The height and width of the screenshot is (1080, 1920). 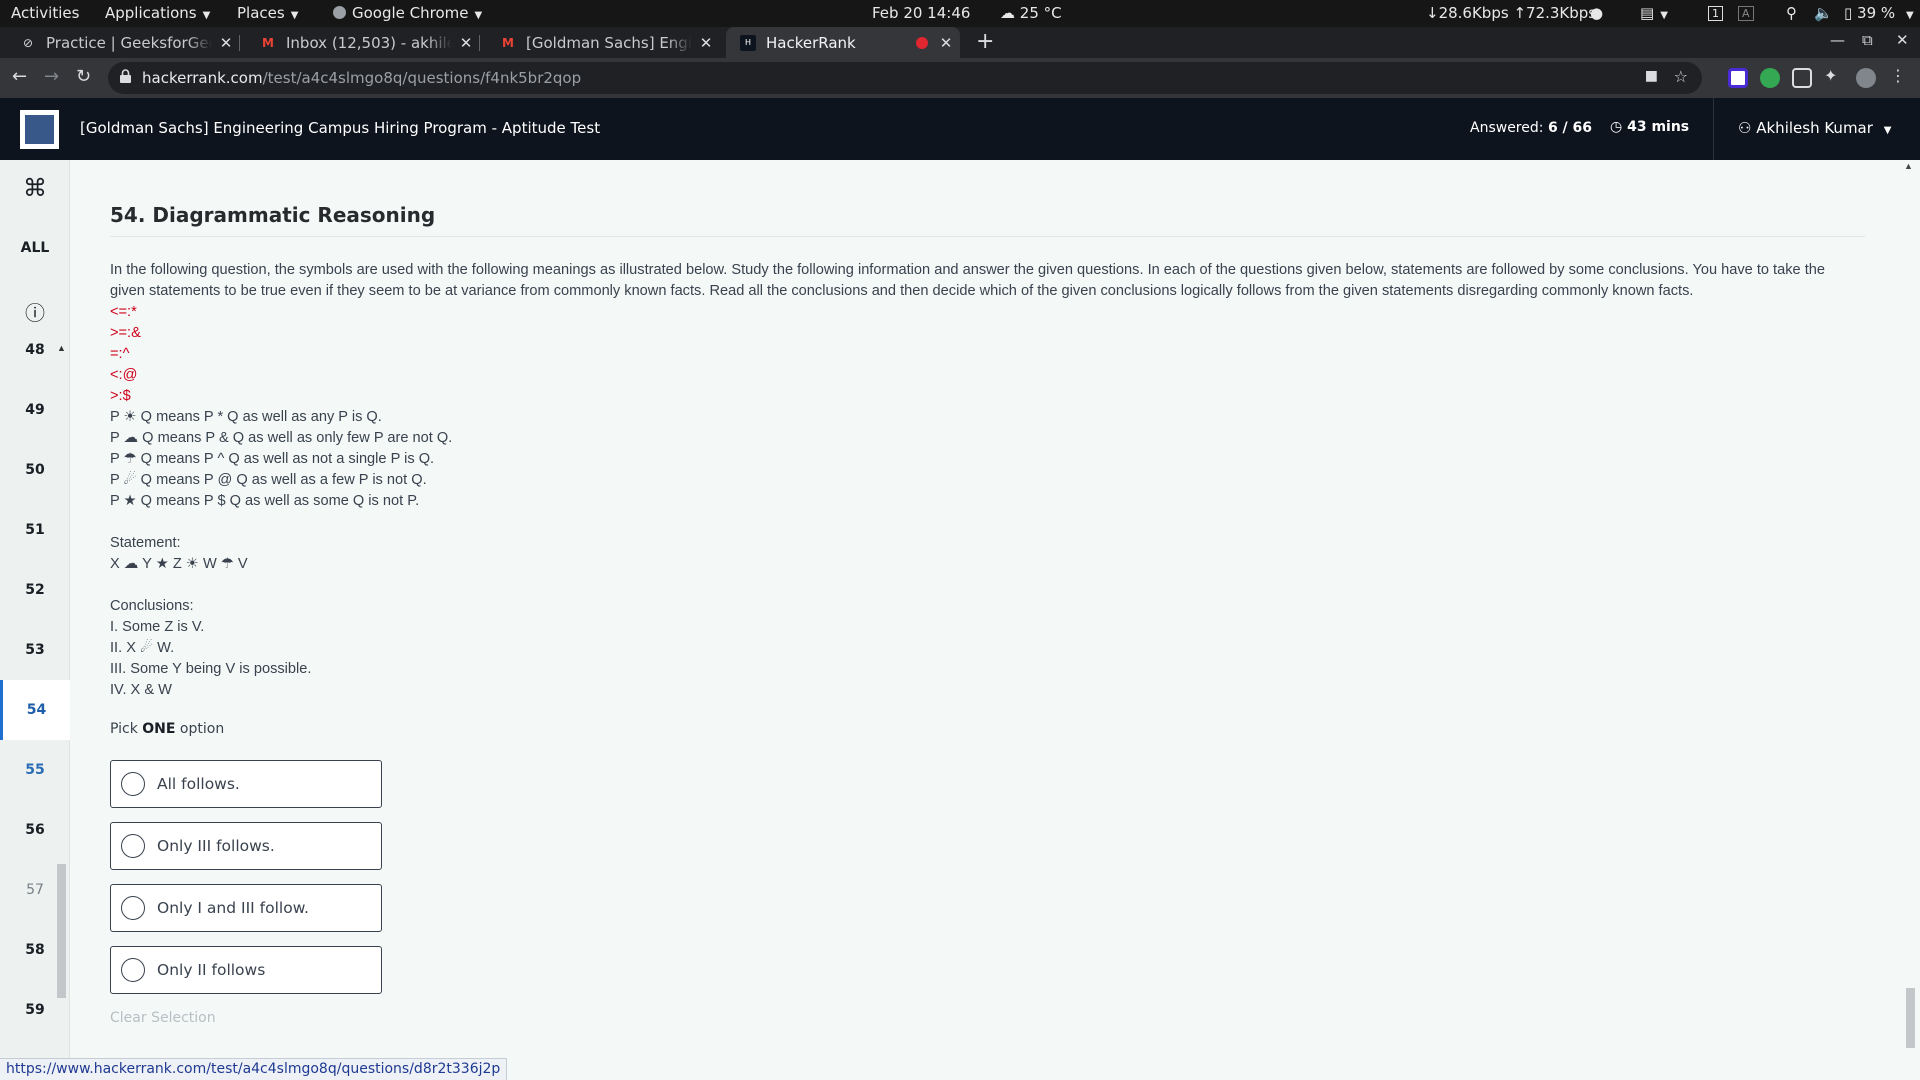 What do you see at coordinates (35, 590) in the screenshot?
I see `question-nav-52: 52` at bounding box center [35, 590].